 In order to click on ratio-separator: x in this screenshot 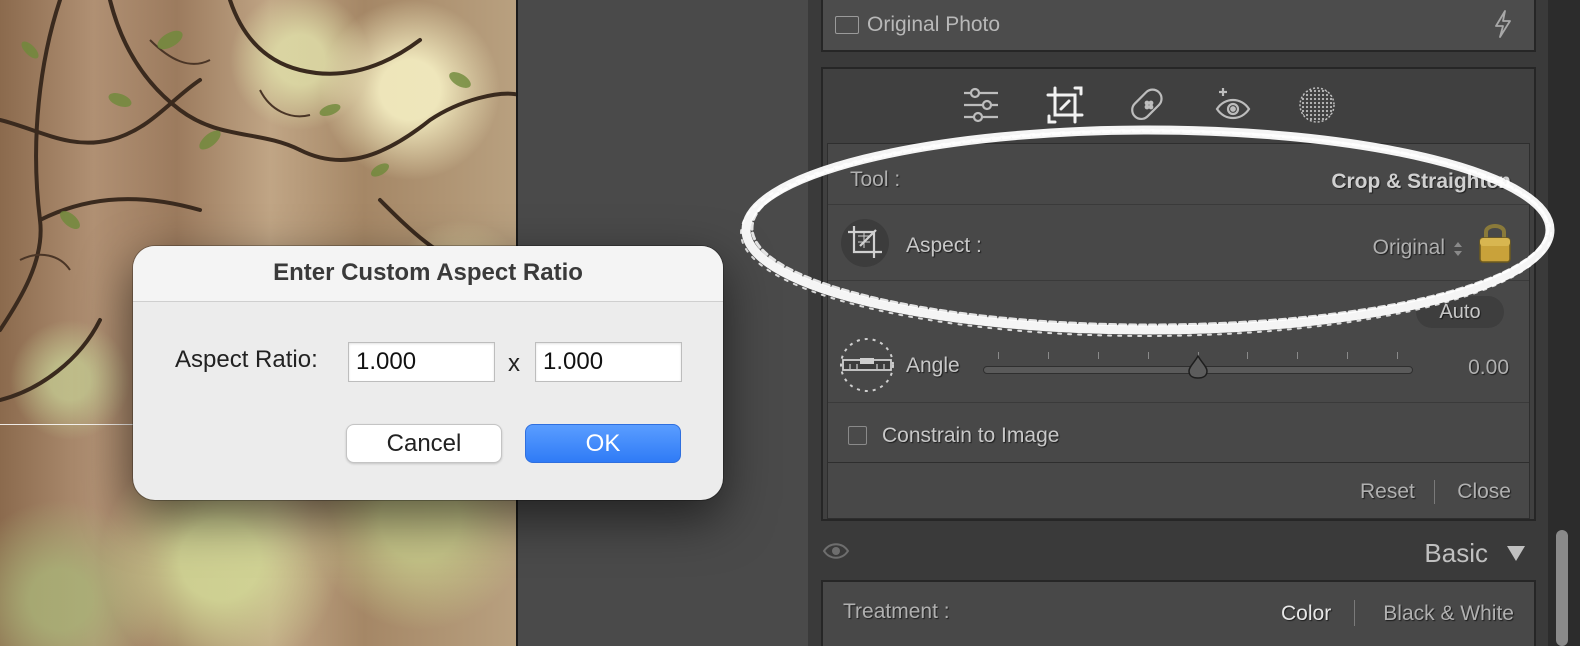, I will do `click(514, 363)`.